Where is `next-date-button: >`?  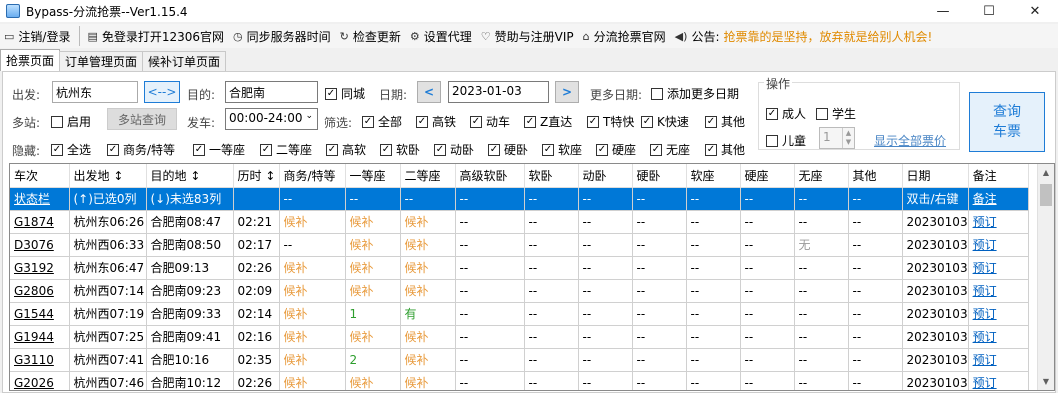
next-date-button: > is located at coordinates (567, 92).